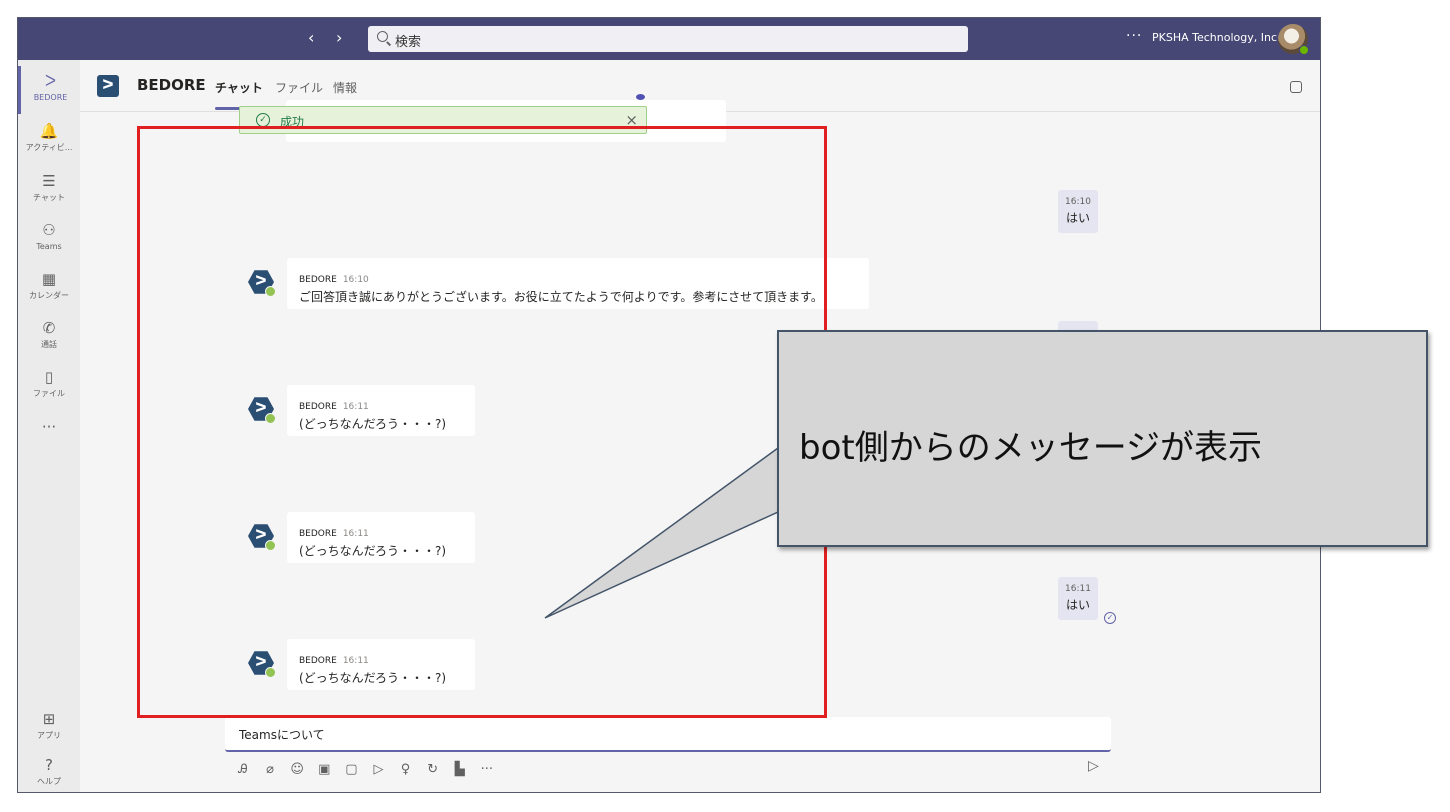 The width and height of the screenshot is (1450, 812). I want to click on callout-box: bot側からのメッセージが表示, so click(1102, 438).